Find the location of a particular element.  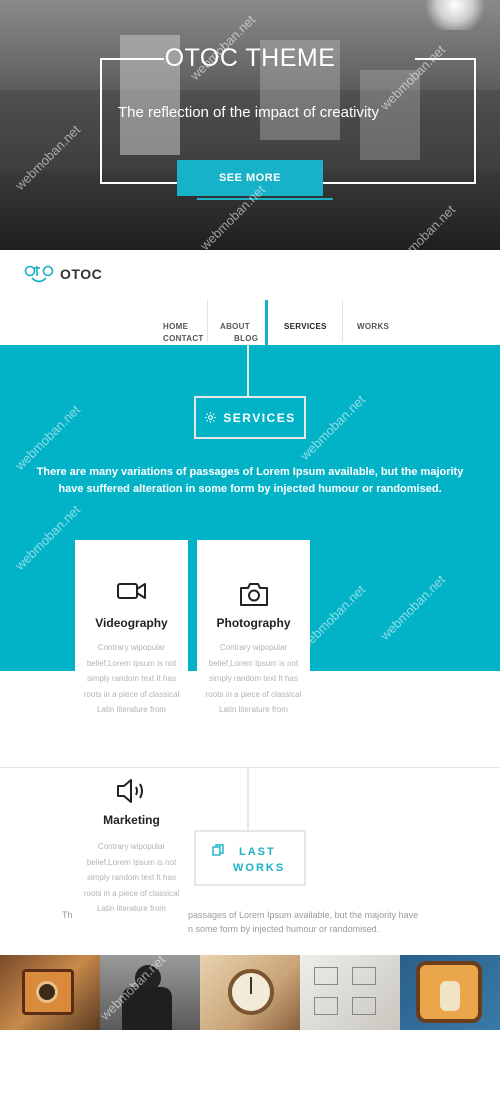

nav-item-home: HOME is located at coordinates (175, 326).